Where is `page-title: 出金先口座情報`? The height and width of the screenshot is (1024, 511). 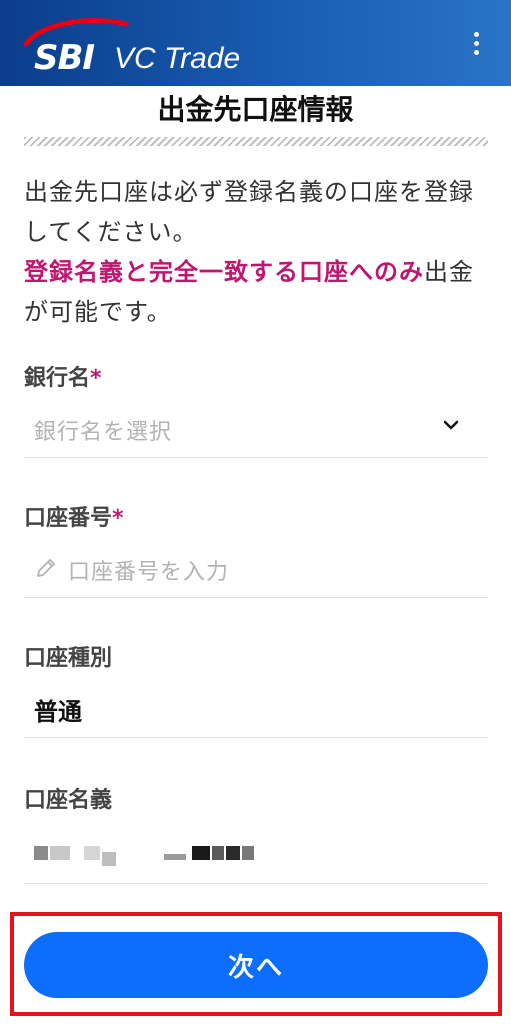
page-title: 出金先口座情報 is located at coordinates (255, 109).